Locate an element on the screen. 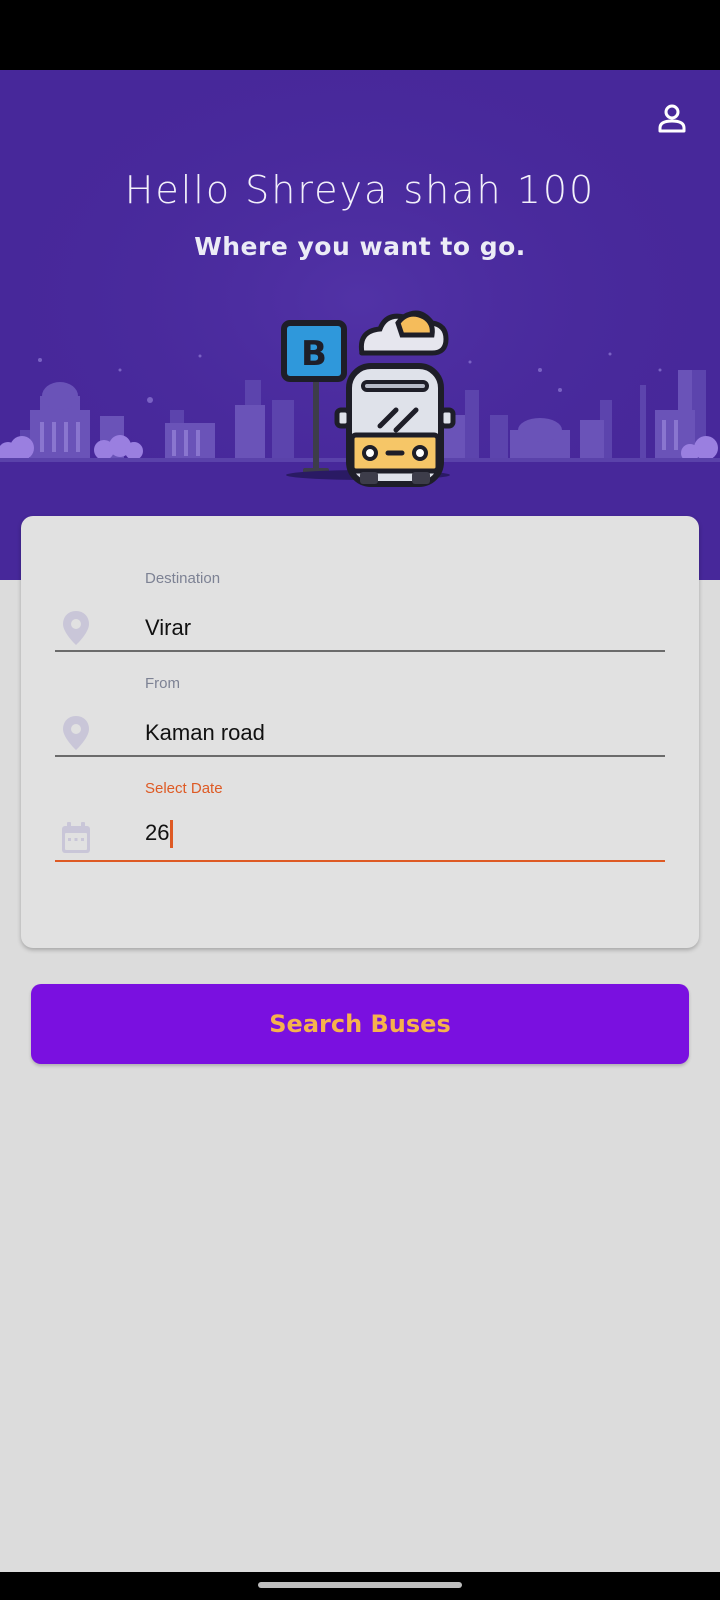 This screenshot has width=720, height=1600. greeting-text: Hello Shreya shah 100 is located at coordinates (360, 190).